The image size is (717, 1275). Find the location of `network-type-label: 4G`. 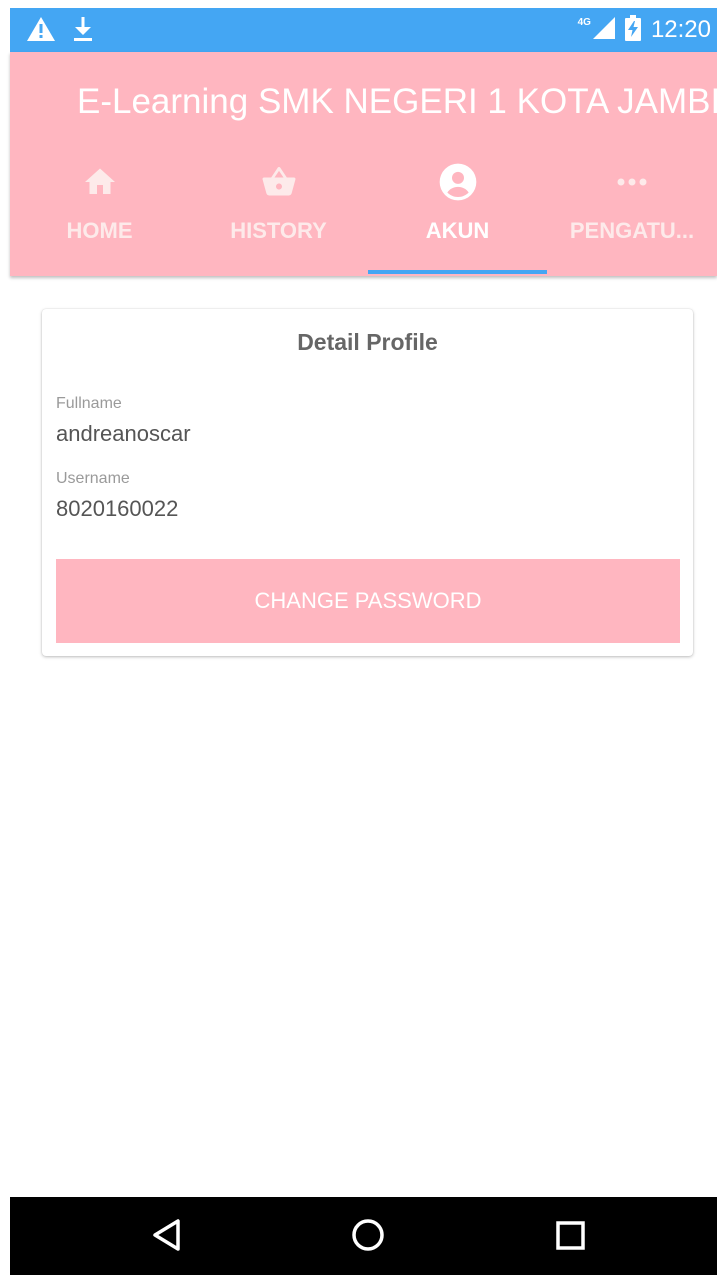

network-type-label: 4G is located at coordinates (584, 22).